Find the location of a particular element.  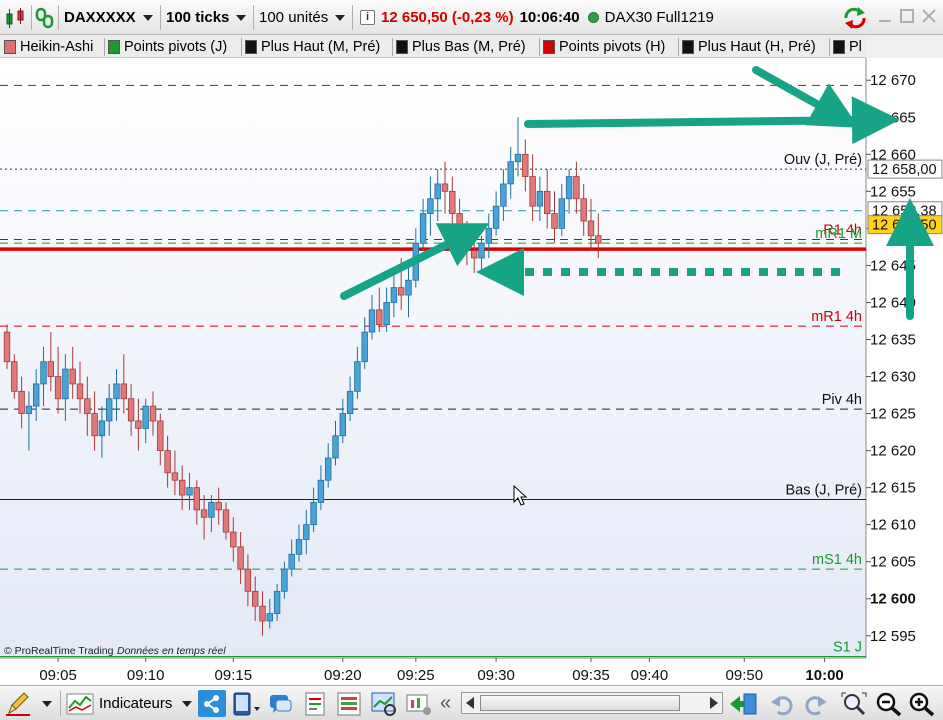

scrollbar-thumb is located at coordinates (580, 703).